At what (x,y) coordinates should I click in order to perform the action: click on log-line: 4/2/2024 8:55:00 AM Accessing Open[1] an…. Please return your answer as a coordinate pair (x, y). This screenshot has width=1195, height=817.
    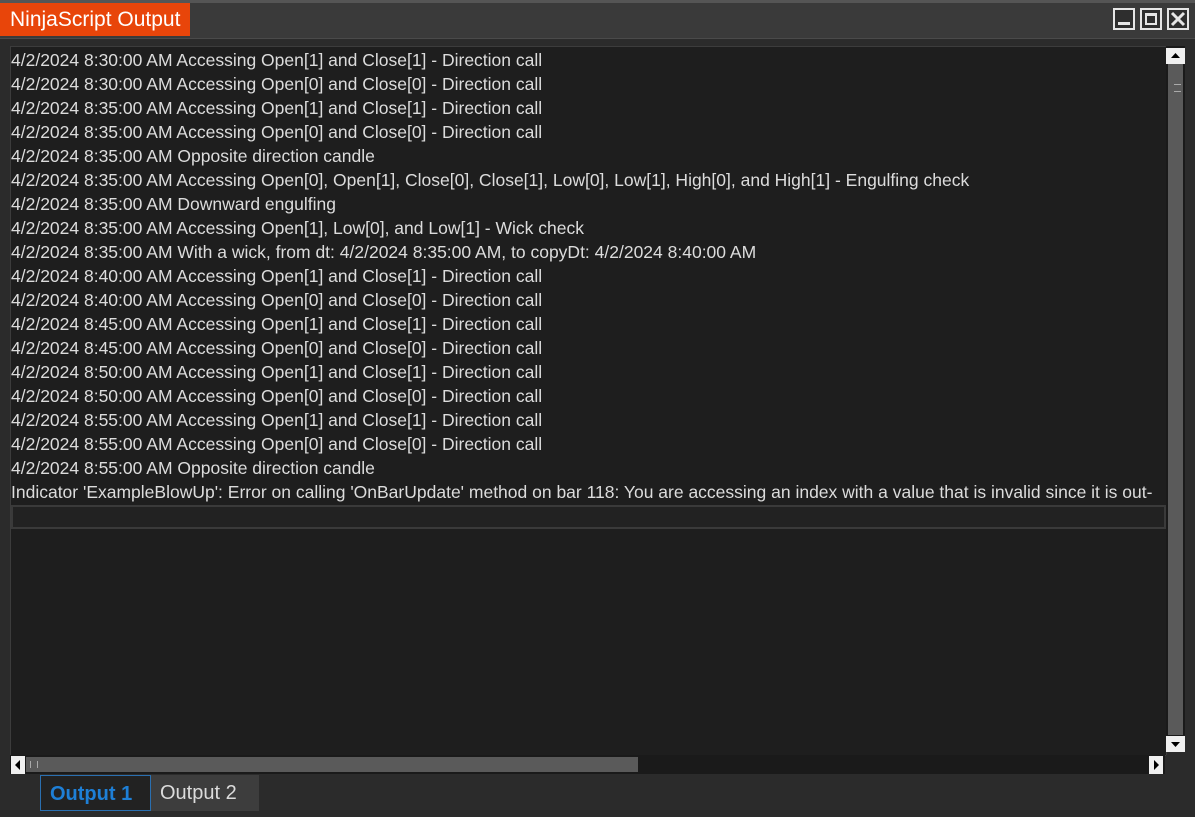
    Looking at the image, I should click on (277, 420).